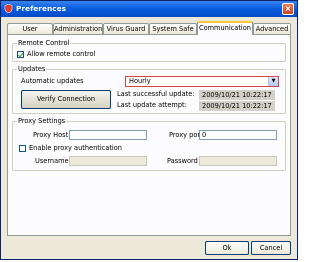  What do you see at coordinates (149, 9) in the screenshot?
I see `title-bar: Preferences ×` at bounding box center [149, 9].